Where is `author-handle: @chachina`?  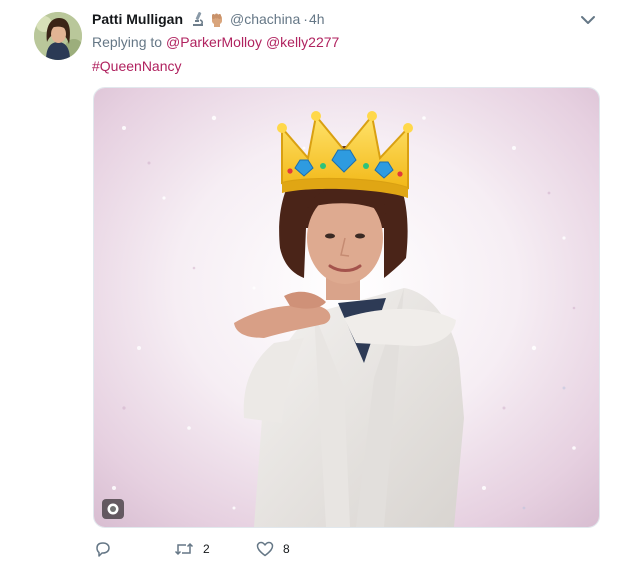
author-handle: @chachina is located at coordinates (265, 19).